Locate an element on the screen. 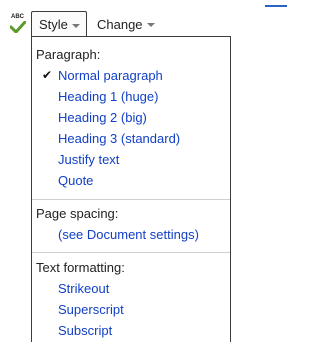 The image size is (320, 342). spellcheck-icon: ABC is located at coordinates (19, 25).